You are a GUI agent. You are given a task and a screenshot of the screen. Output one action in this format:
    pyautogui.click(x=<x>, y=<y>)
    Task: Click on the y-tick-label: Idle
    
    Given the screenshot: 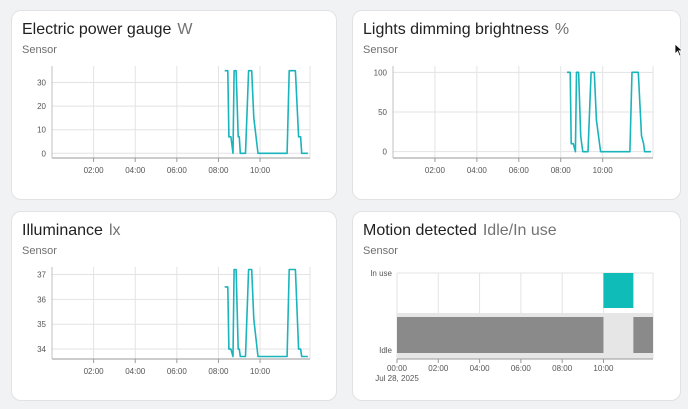 What is the action you would take?
    pyautogui.click(x=385, y=350)
    